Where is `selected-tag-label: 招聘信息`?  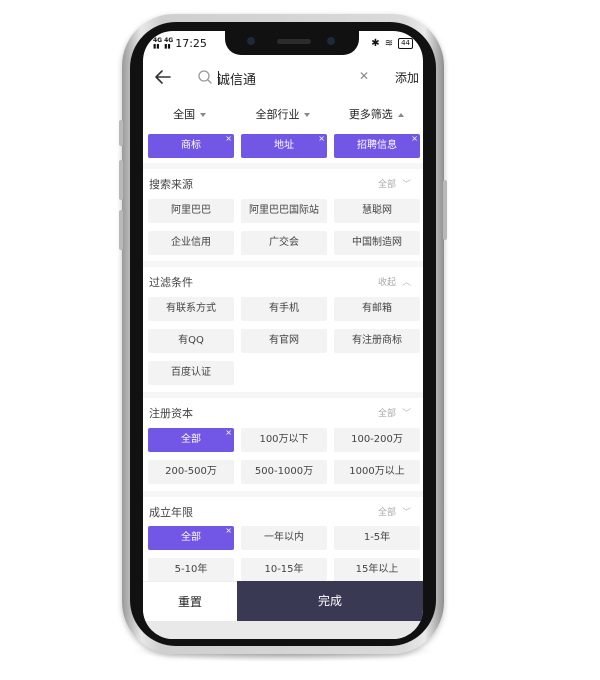 selected-tag-label: 招聘信息 is located at coordinates (377, 145).